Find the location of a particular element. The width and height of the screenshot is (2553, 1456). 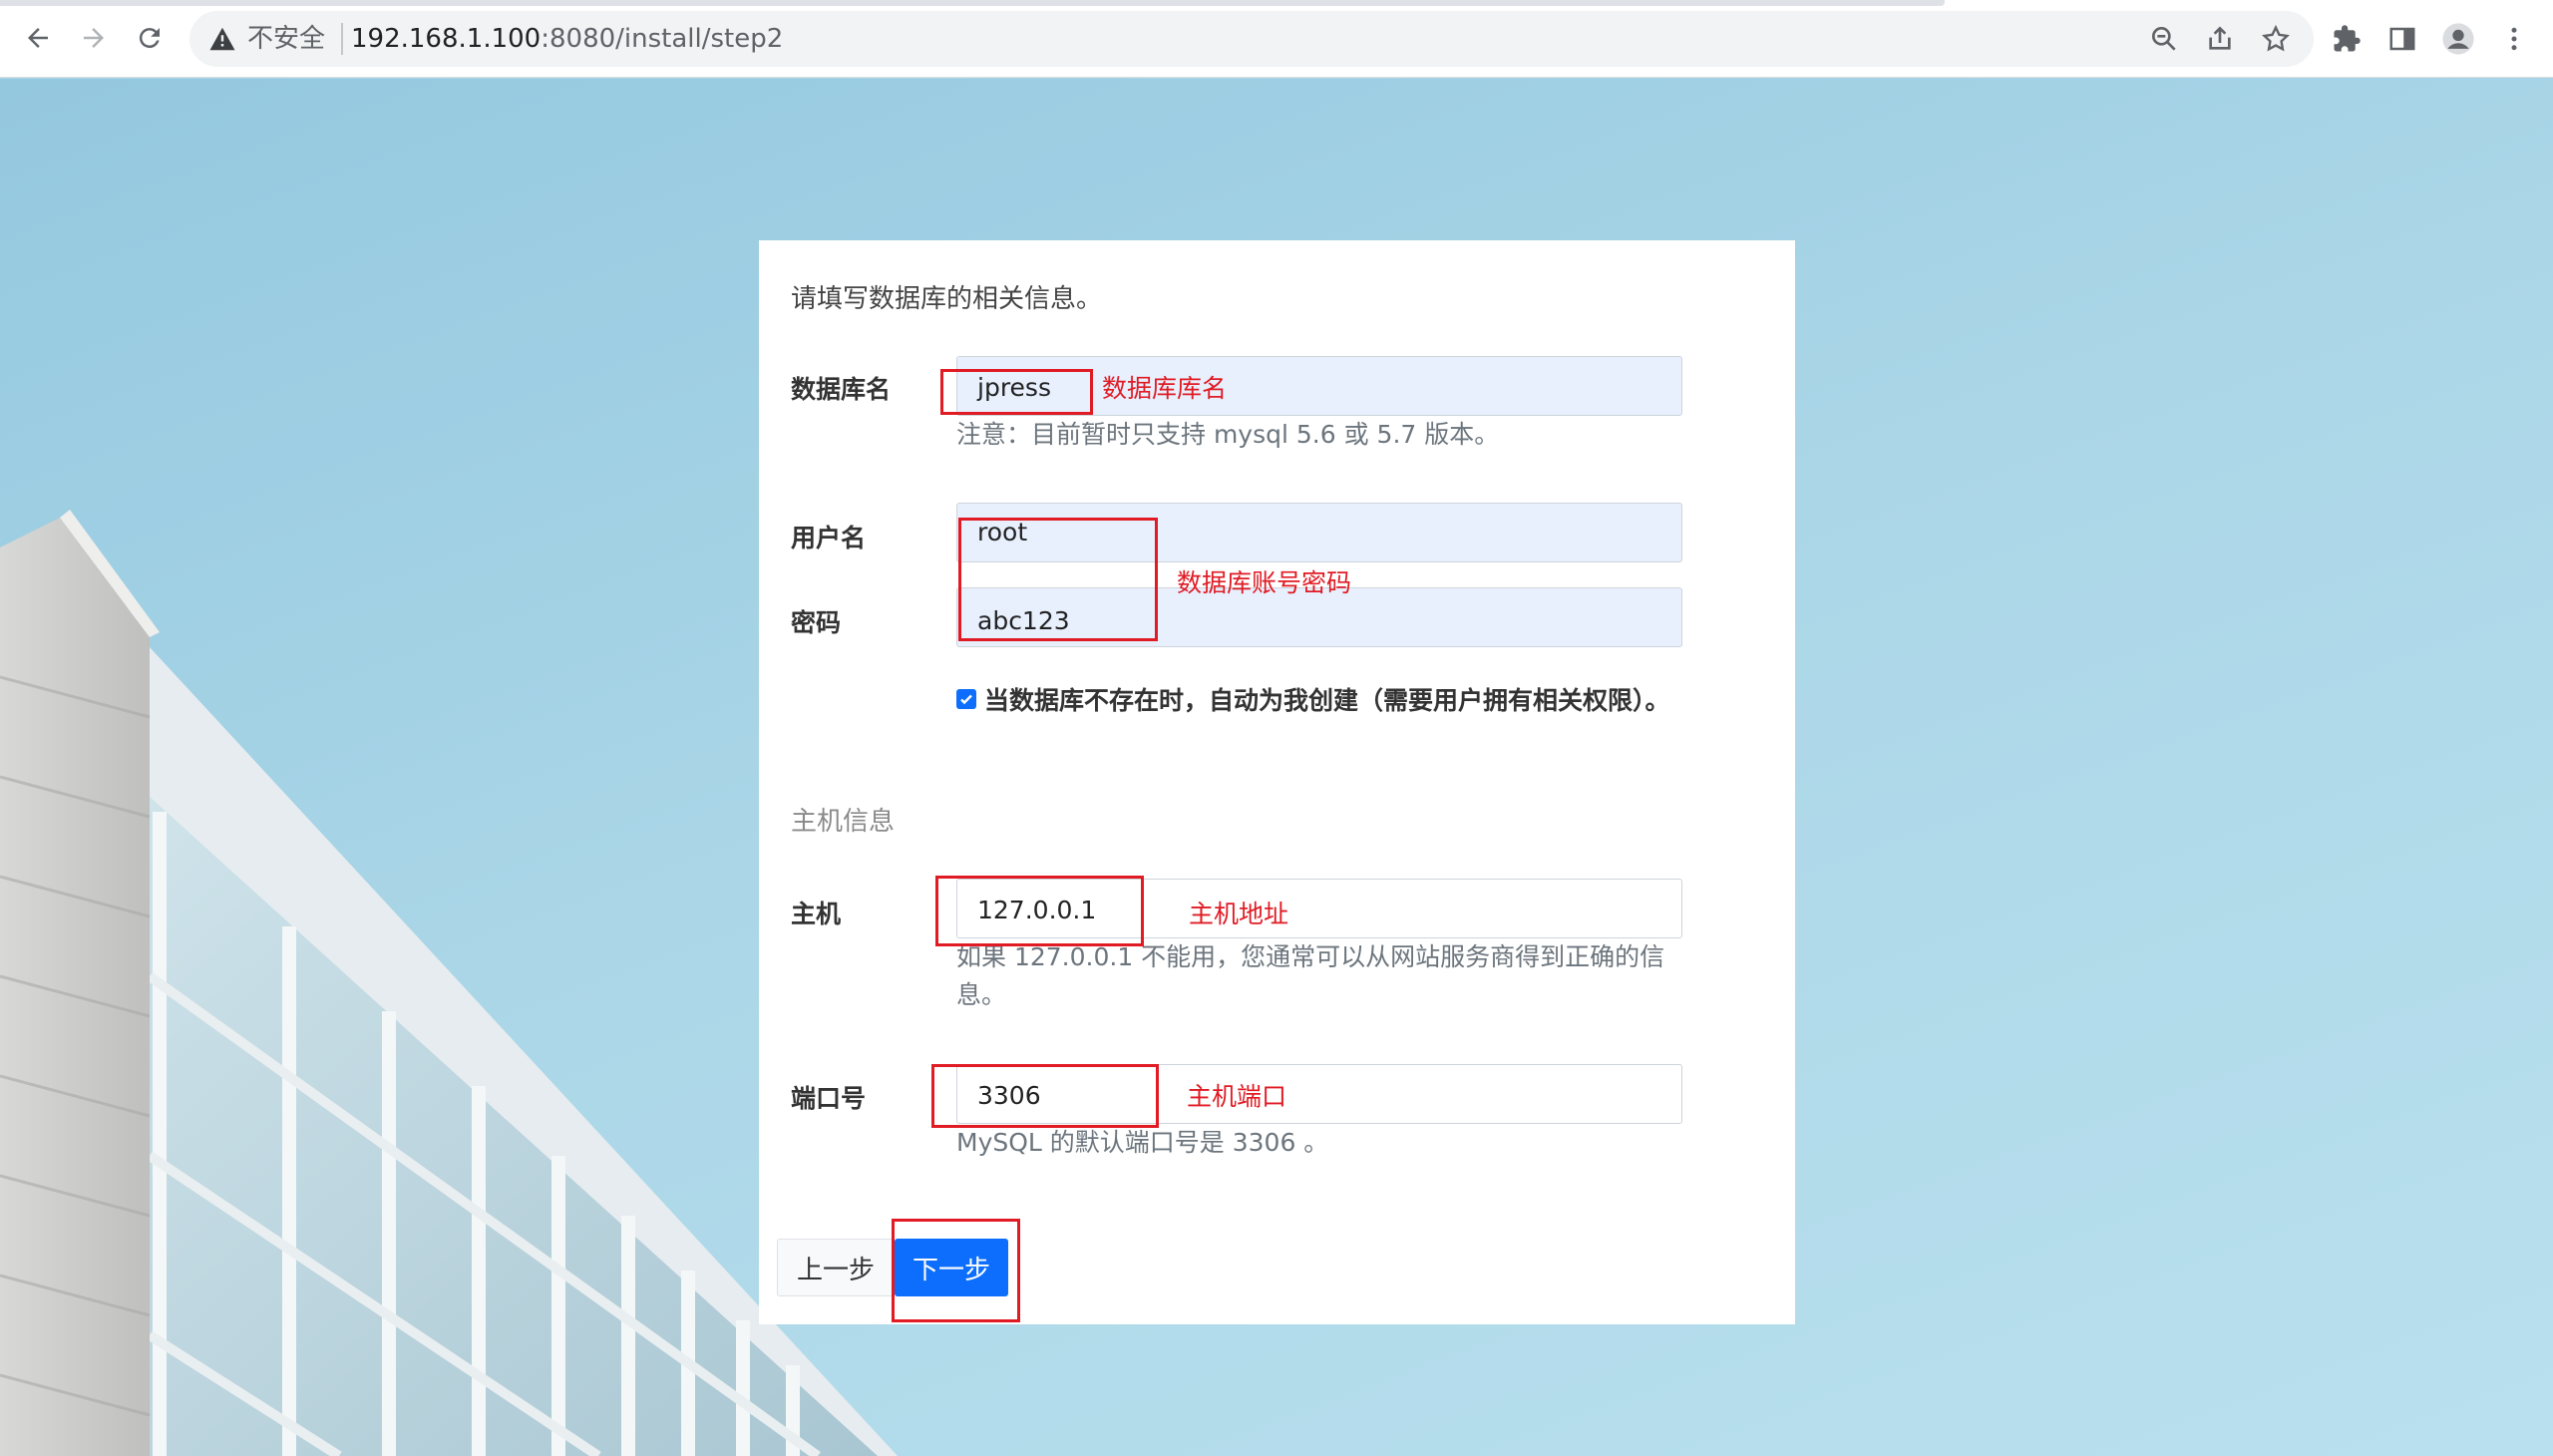

profile-icon is located at coordinates (2458, 39).